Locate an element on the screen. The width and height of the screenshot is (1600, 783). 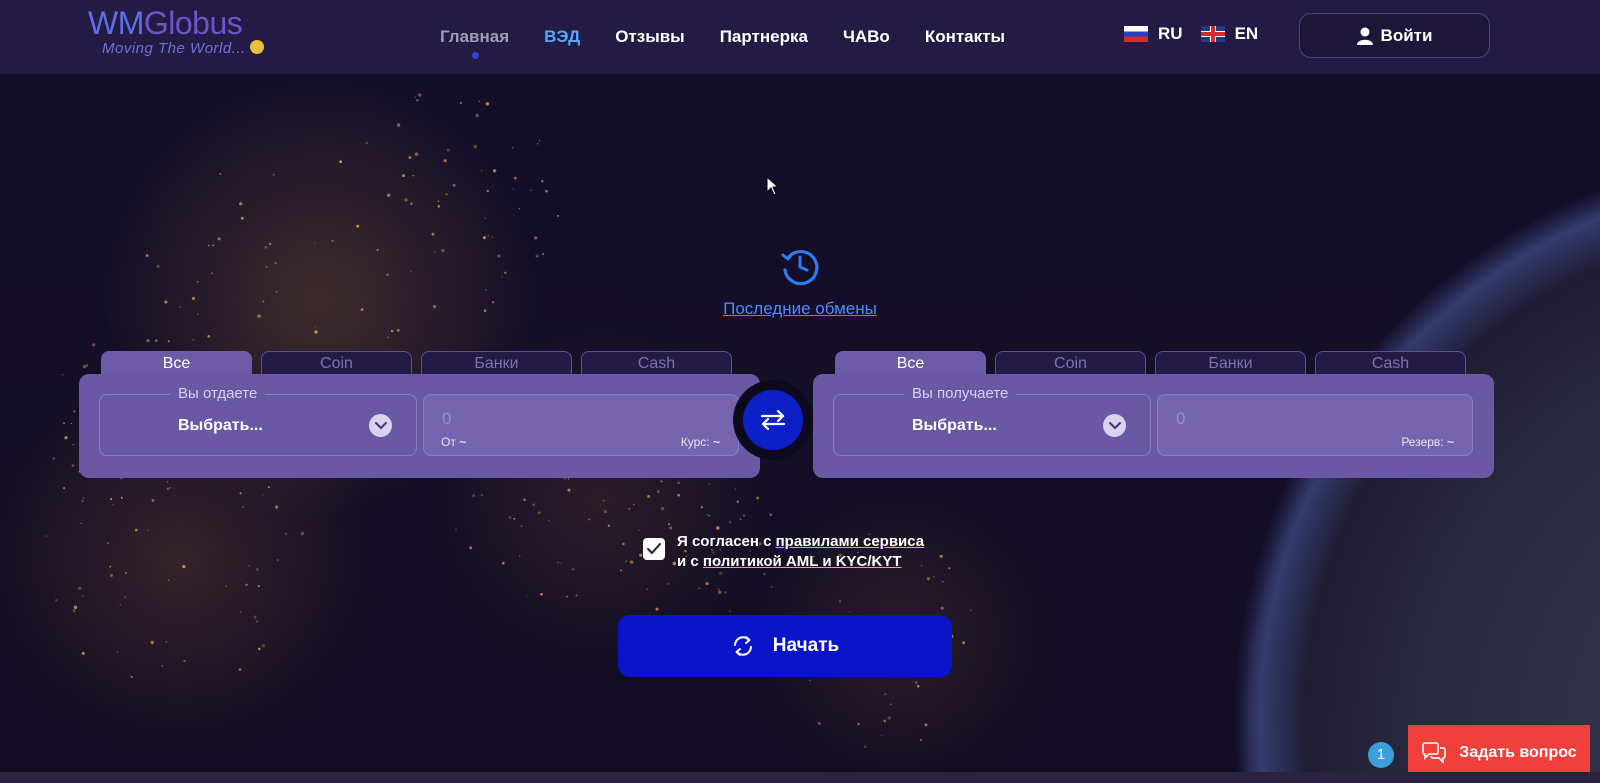
lang-en: EN is located at coordinates (1229, 34).